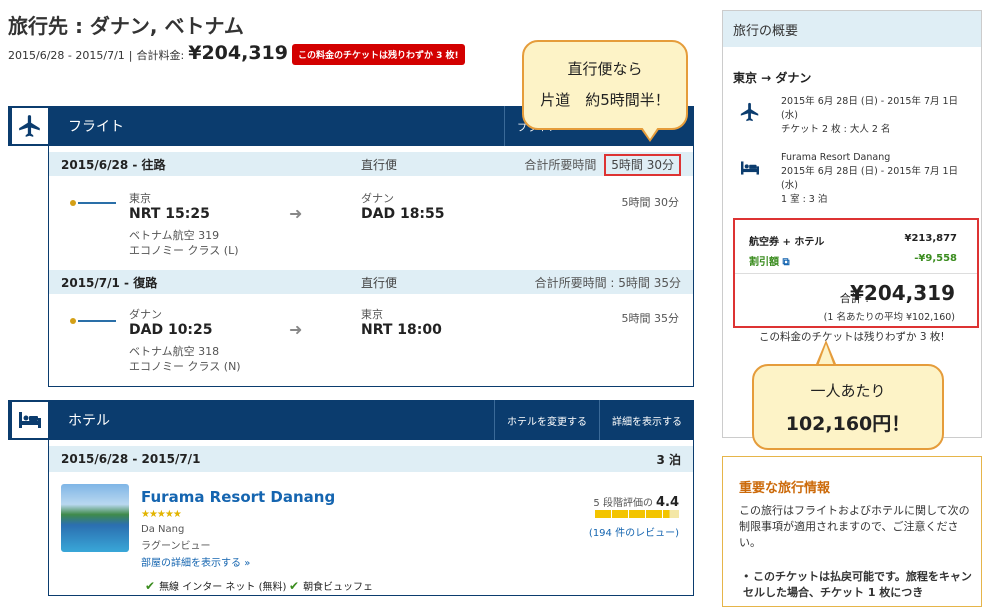 The image size is (987, 607). What do you see at coordinates (787, 242) in the screenshot?
I see `package-label: 航空券 + ホテル` at bounding box center [787, 242].